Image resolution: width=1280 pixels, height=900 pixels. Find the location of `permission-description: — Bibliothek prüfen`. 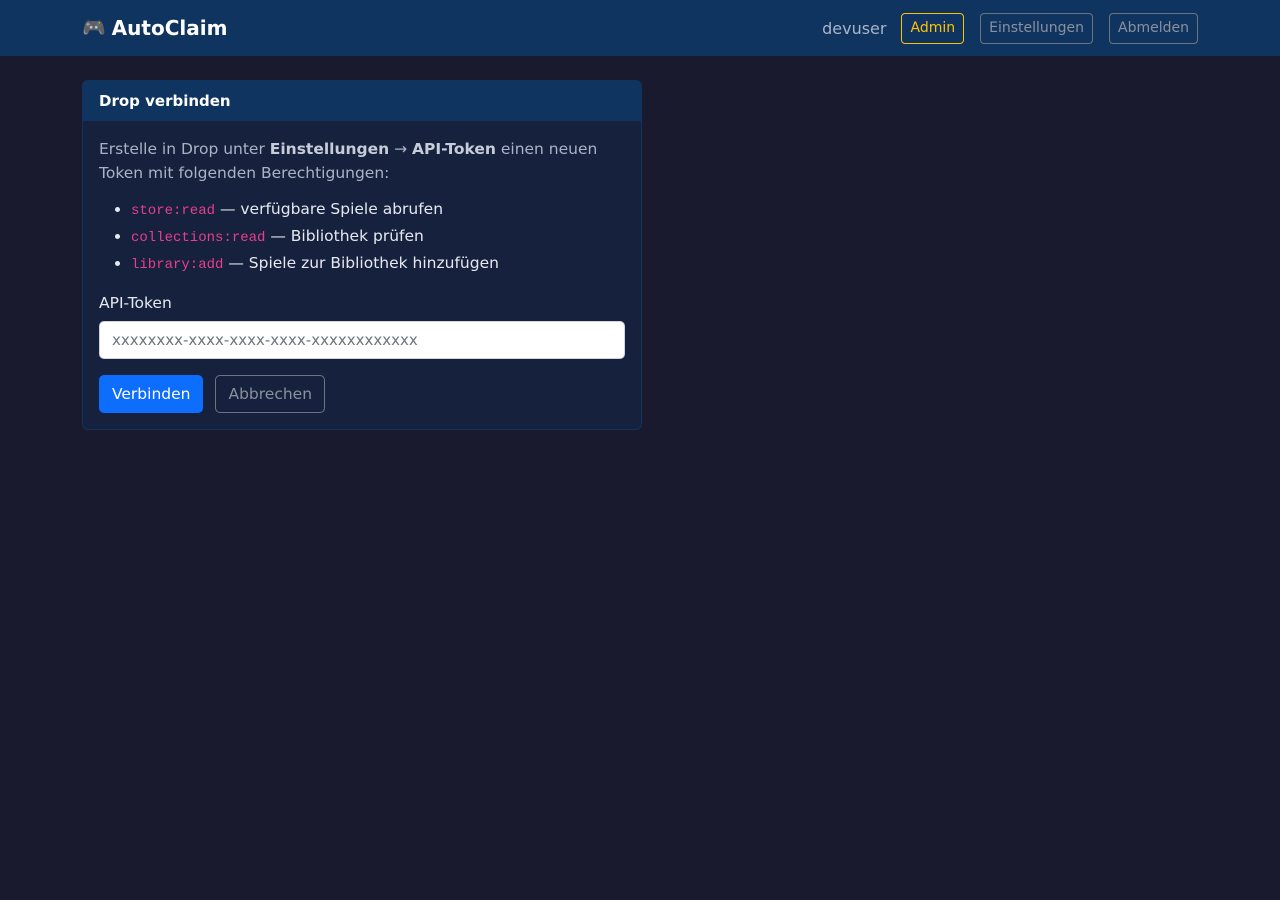

permission-description: — Bibliothek prüfen is located at coordinates (344, 236).